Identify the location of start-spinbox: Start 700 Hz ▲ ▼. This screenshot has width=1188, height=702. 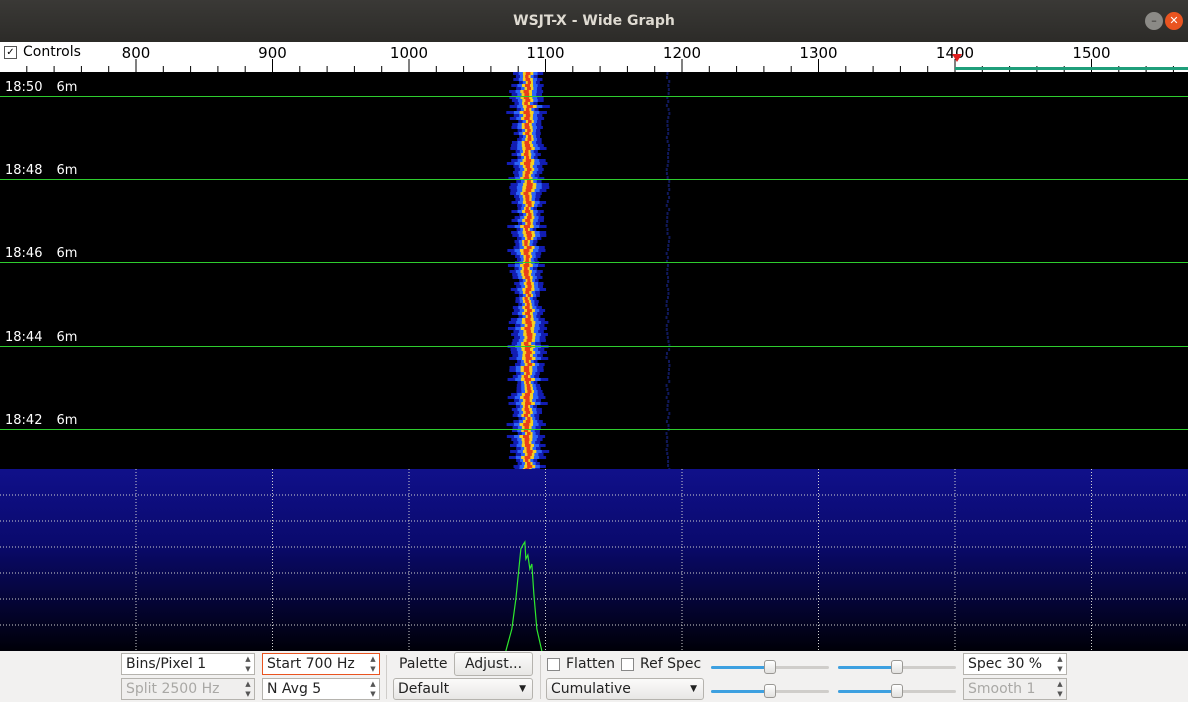
(321, 664).